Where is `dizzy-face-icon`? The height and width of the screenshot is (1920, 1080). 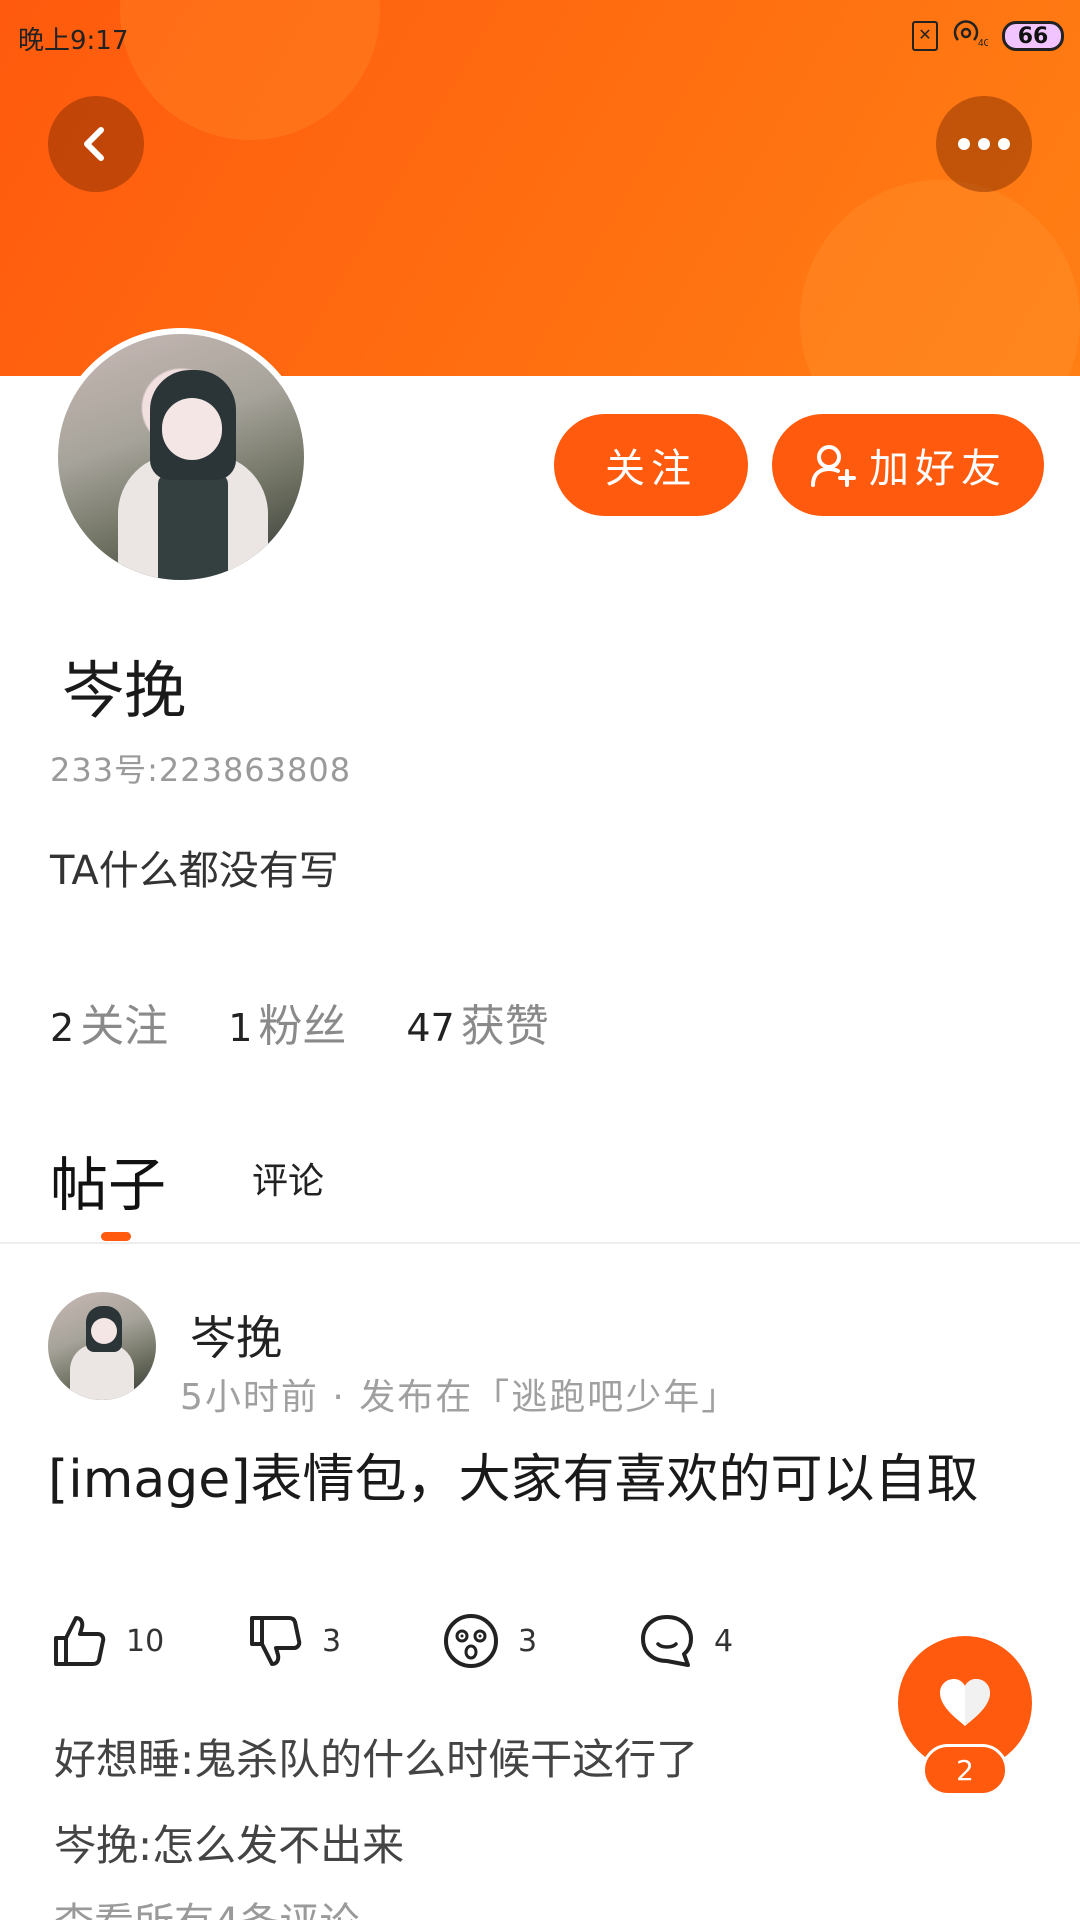 dizzy-face-icon is located at coordinates (471, 1641).